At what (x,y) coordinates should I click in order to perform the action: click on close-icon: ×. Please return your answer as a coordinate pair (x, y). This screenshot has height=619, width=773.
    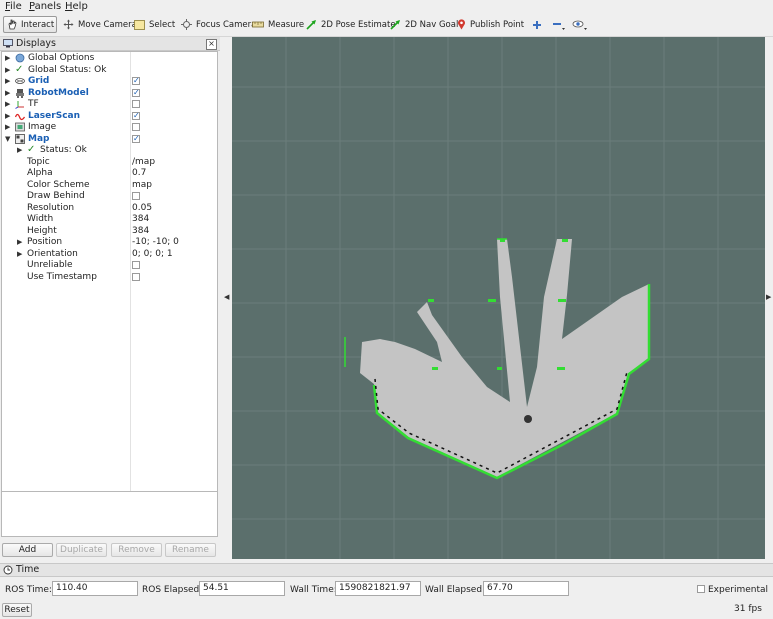
    Looking at the image, I should click on (211, 44).